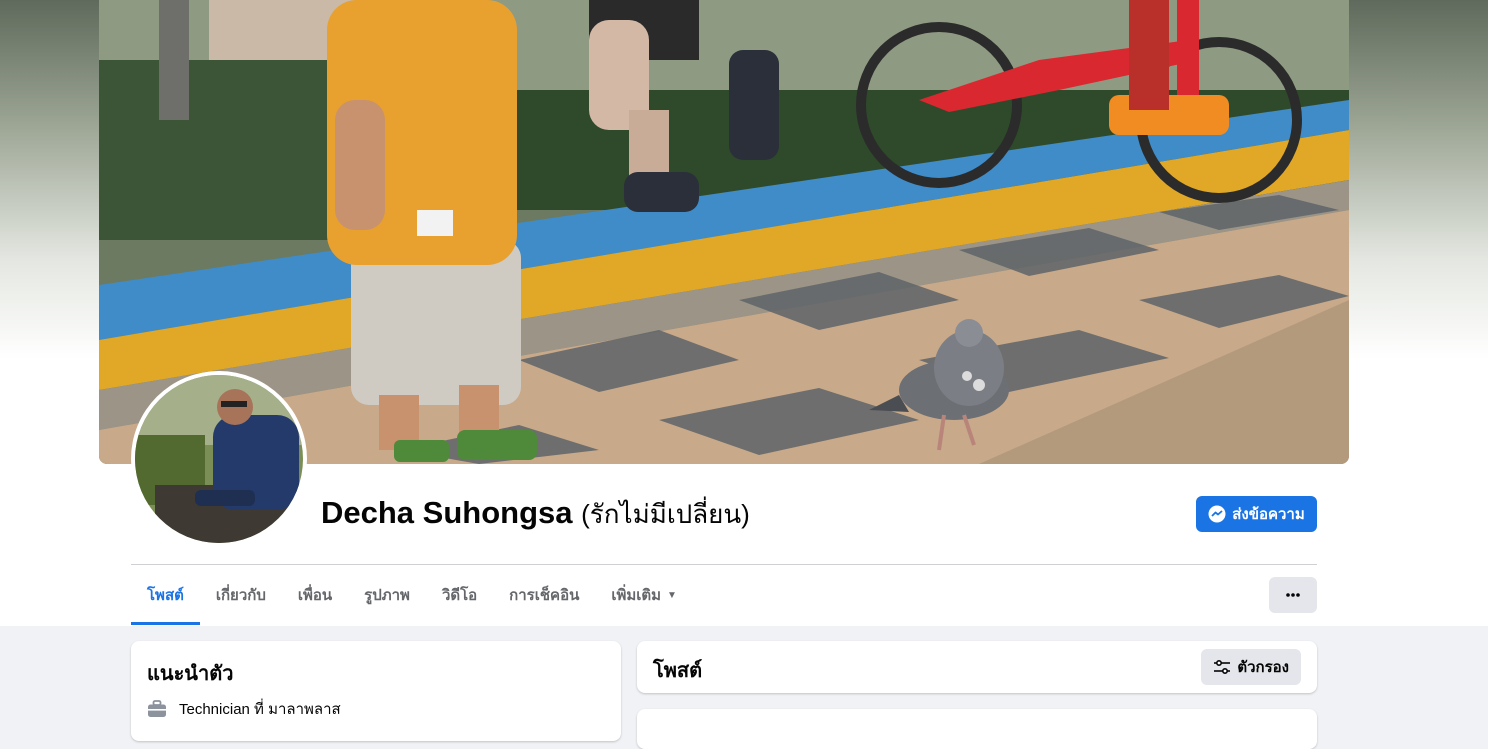 The image size is (1488, 749). What do you see at coordinates (977, 667) in the screenshot?
I see `posts-header-card: โพสต์ ตัวกรอง` at bounding box center [977, 667].